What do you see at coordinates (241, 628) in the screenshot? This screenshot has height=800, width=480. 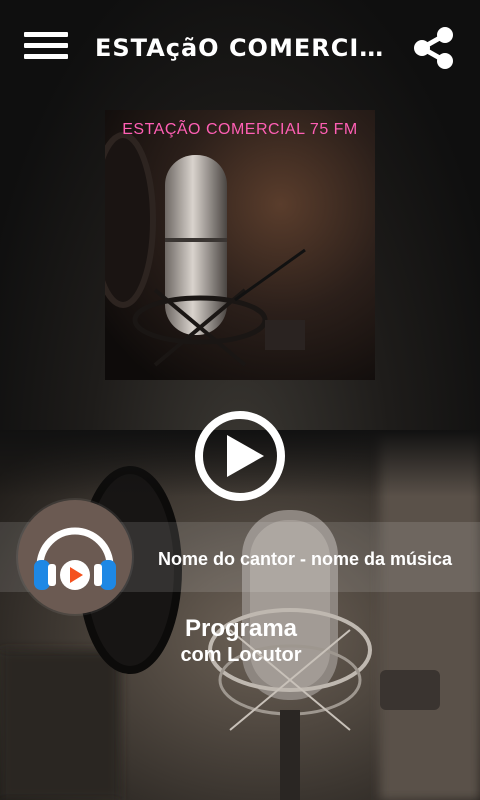 I see `program-title: Programa` at bounding box center [241, 628].